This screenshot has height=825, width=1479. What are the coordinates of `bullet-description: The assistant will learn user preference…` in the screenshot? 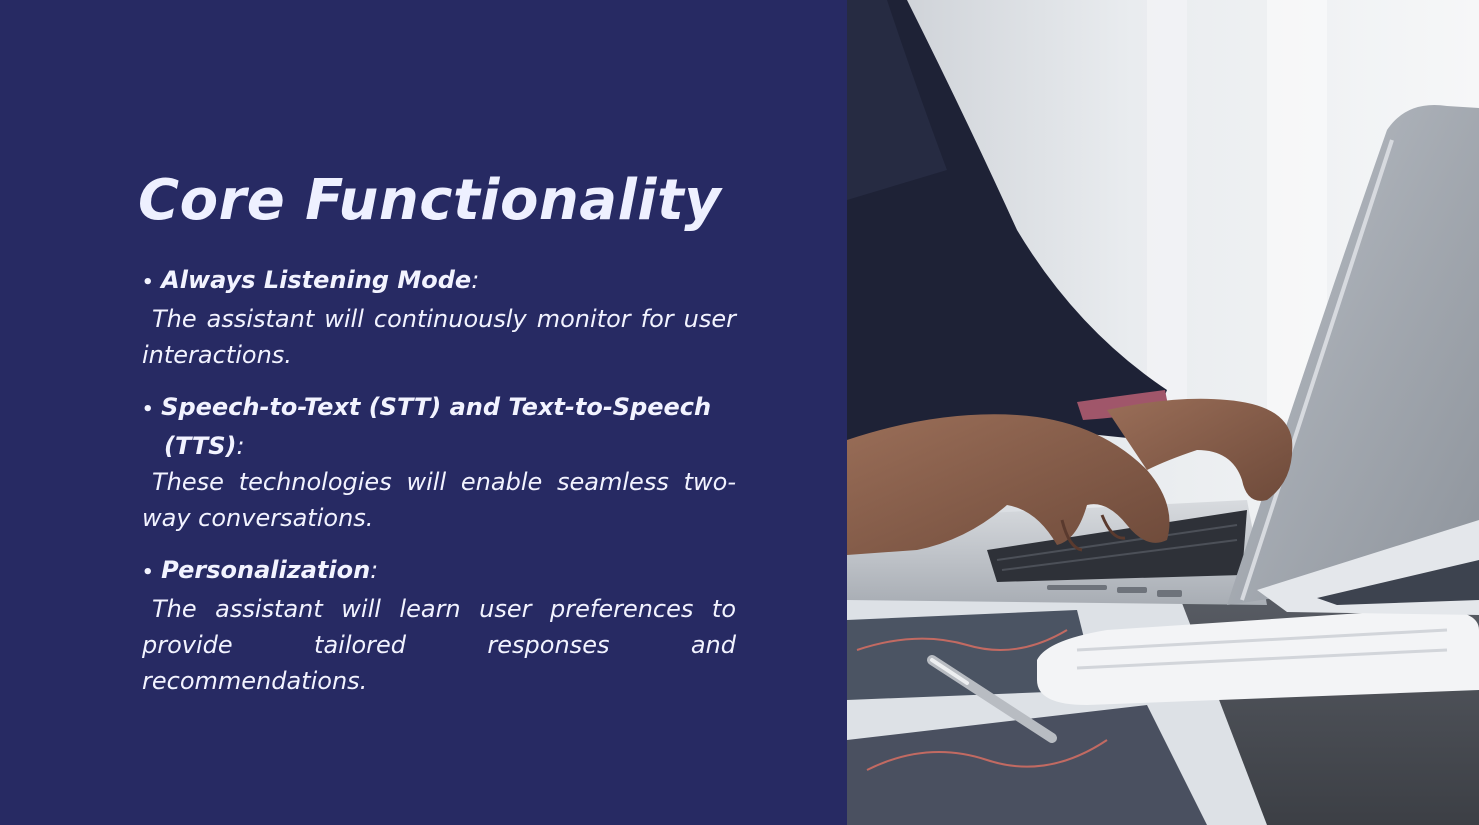 It's located at (439, 645).